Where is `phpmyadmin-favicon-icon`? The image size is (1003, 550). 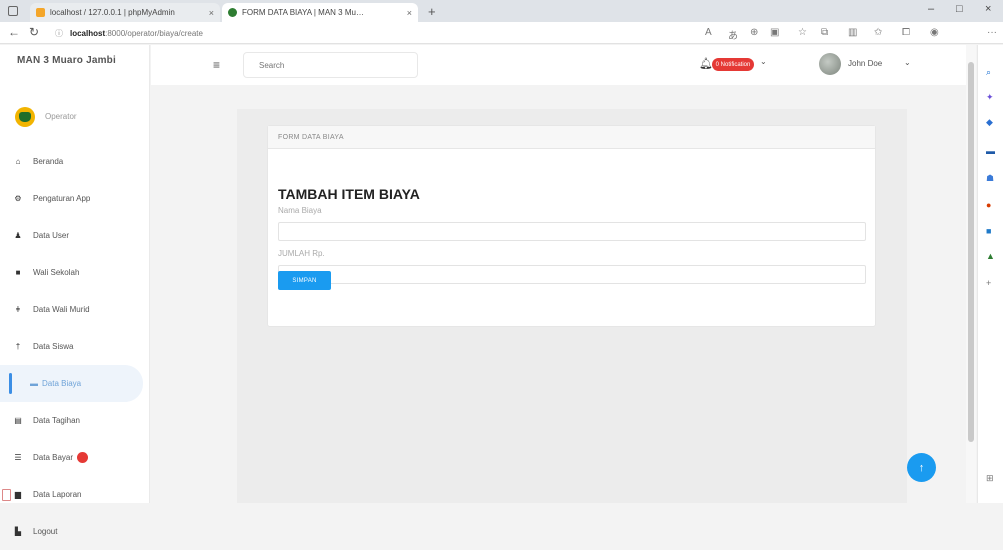 phpmyadmin-favicon-icon is located at coordinates (40, 12).